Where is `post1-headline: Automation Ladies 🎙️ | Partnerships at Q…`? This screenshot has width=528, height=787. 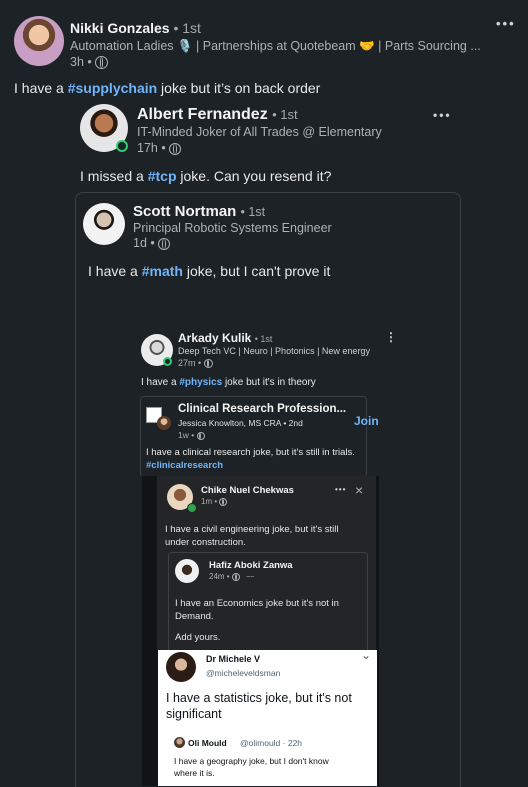 post1-headline: Automation Ladies 🎙️ | Partnerships at Q… is located at coordinates (275, 46).